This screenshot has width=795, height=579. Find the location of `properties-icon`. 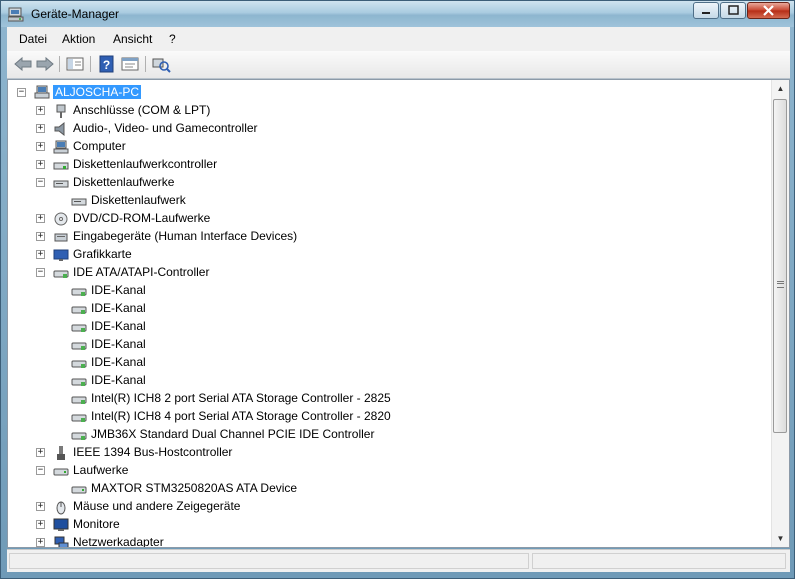

properties-icon is located at coordinates (130, 64).